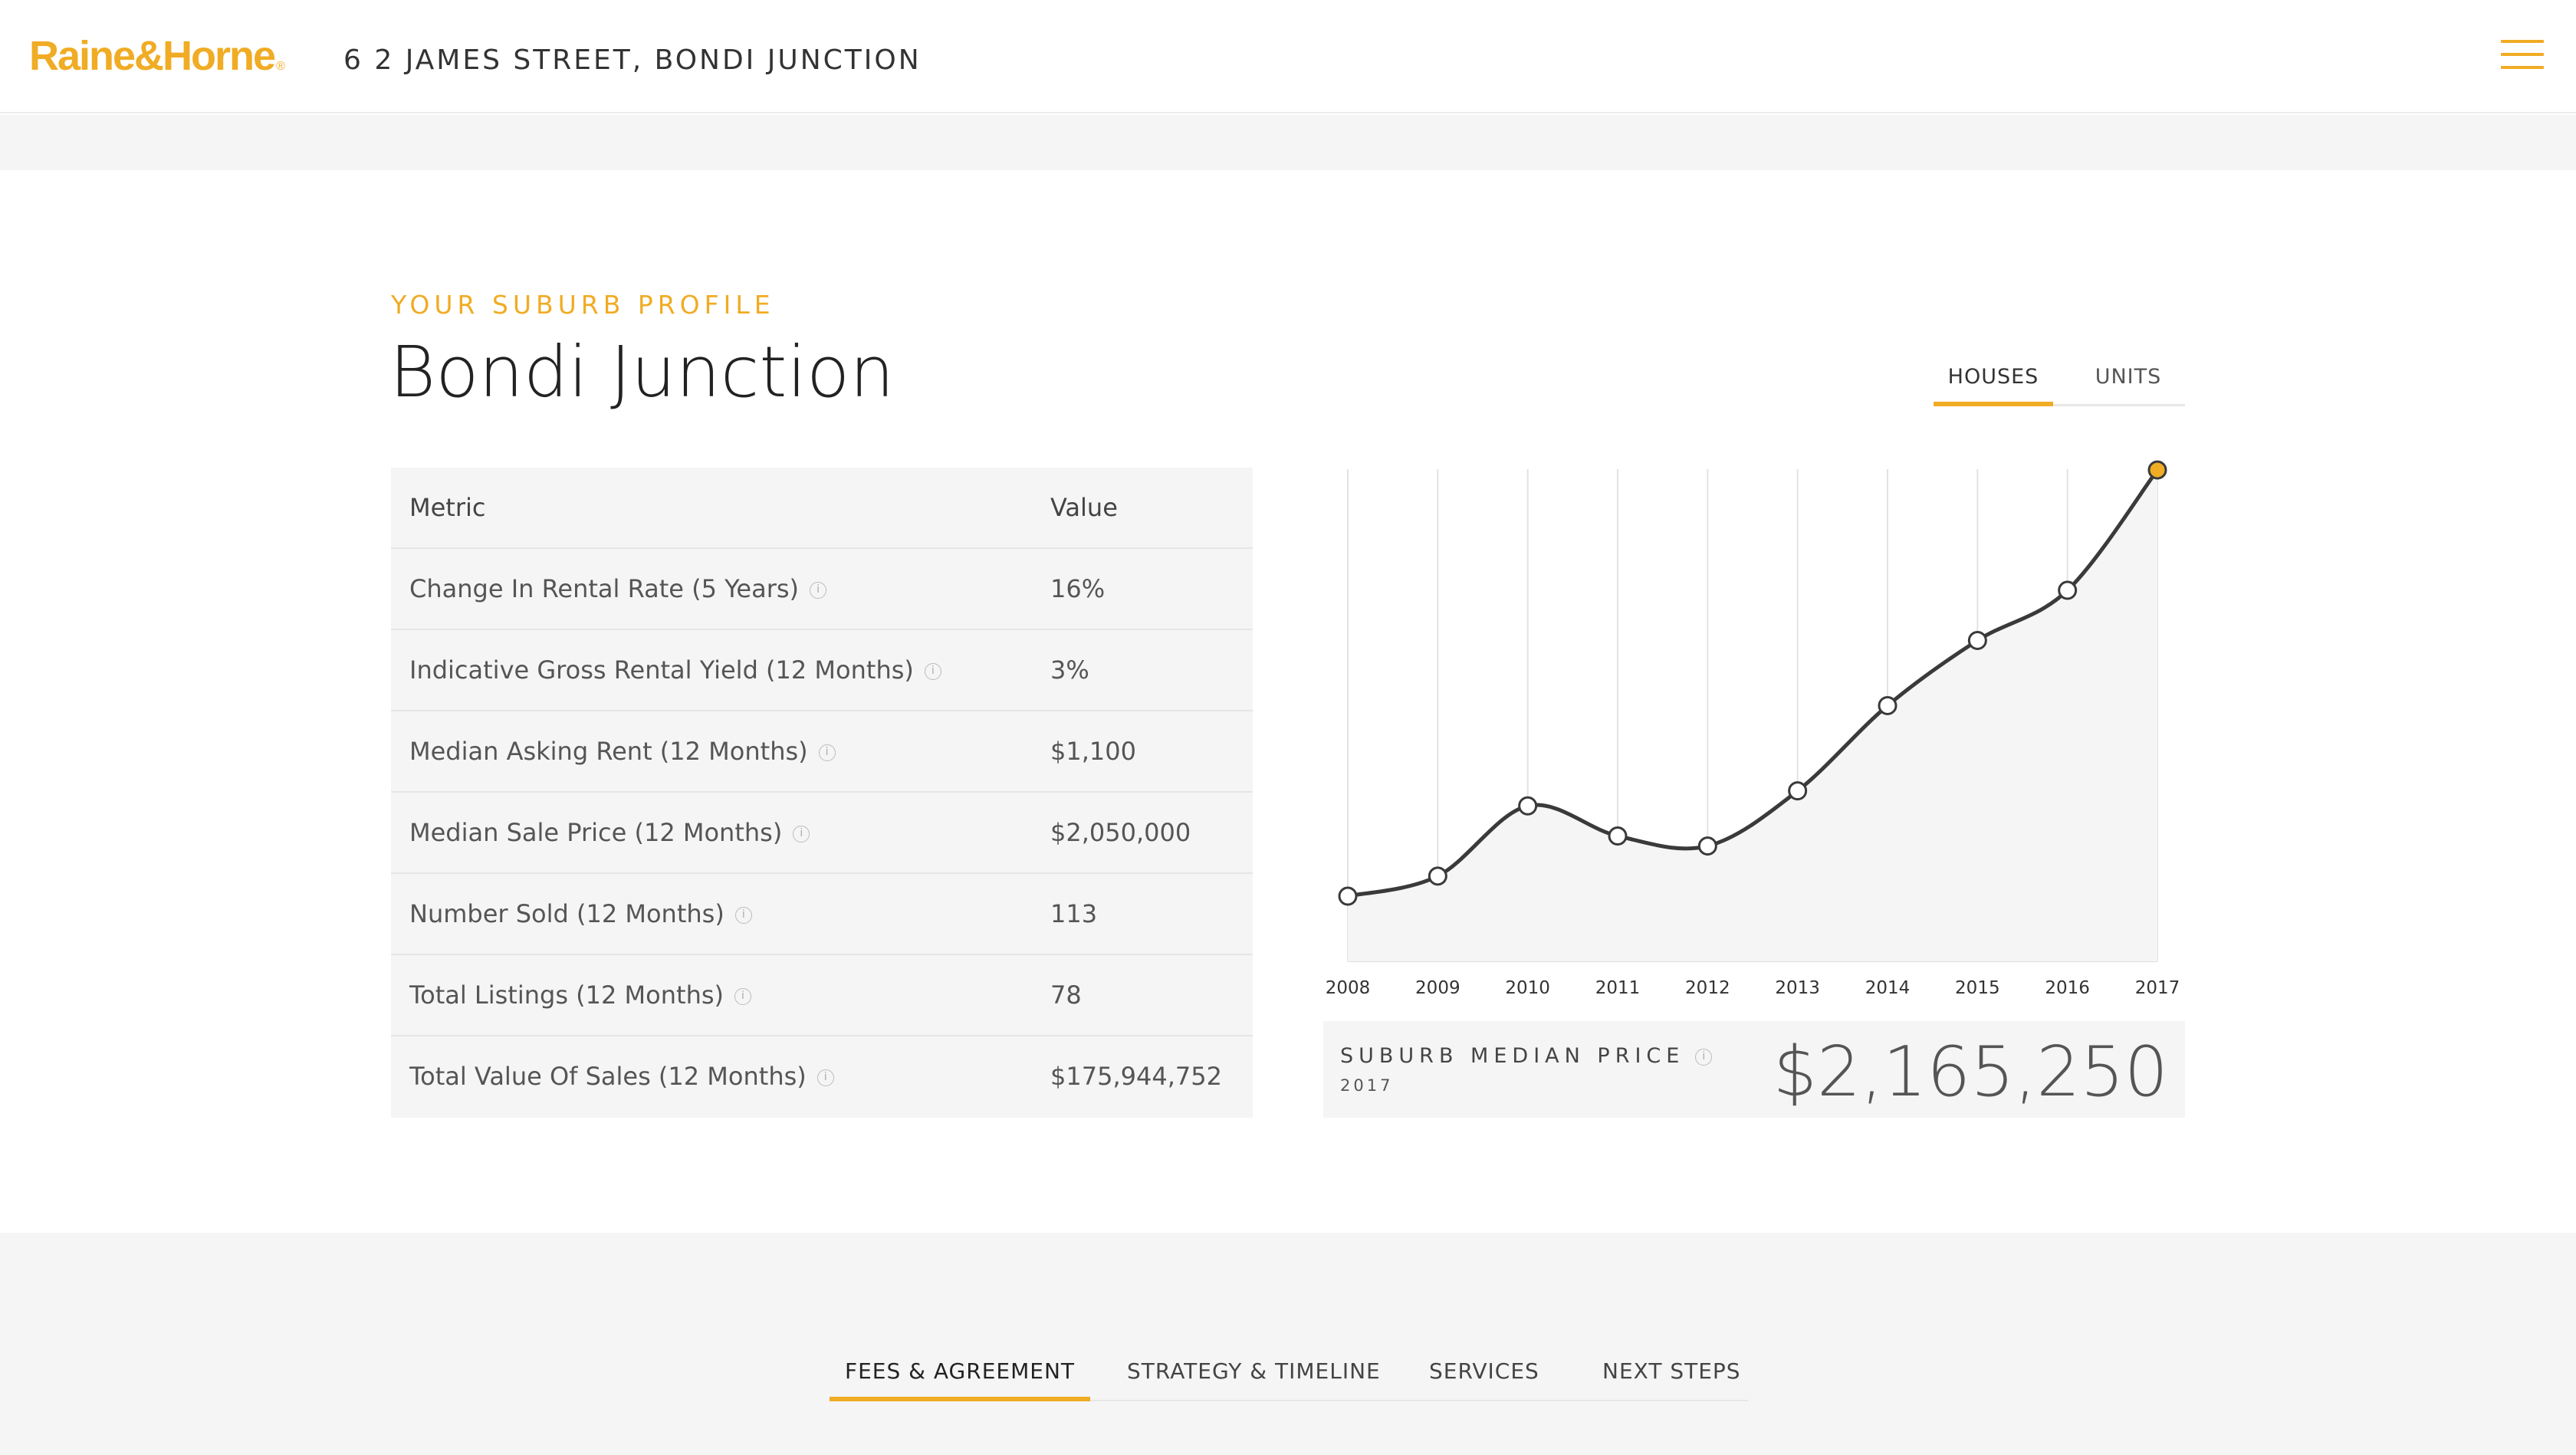  Describe the element at coordinates (642, 372) in the screenshot. I see `suburb-title: Bondi Junction` at that location.